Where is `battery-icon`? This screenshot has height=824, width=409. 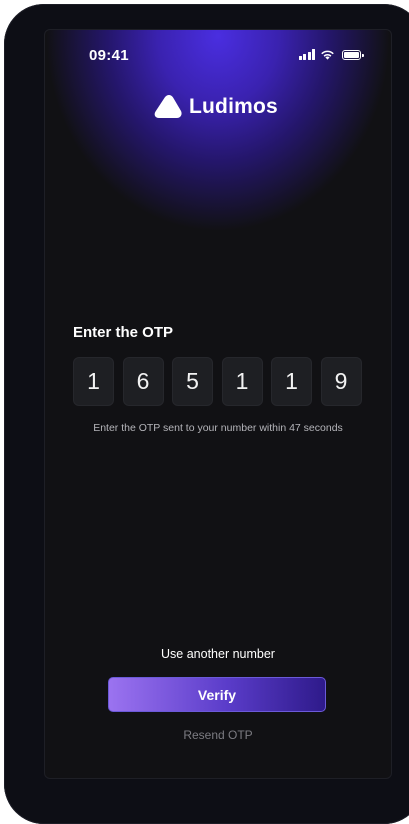
battery-icon is located at coordinates (353, 55).